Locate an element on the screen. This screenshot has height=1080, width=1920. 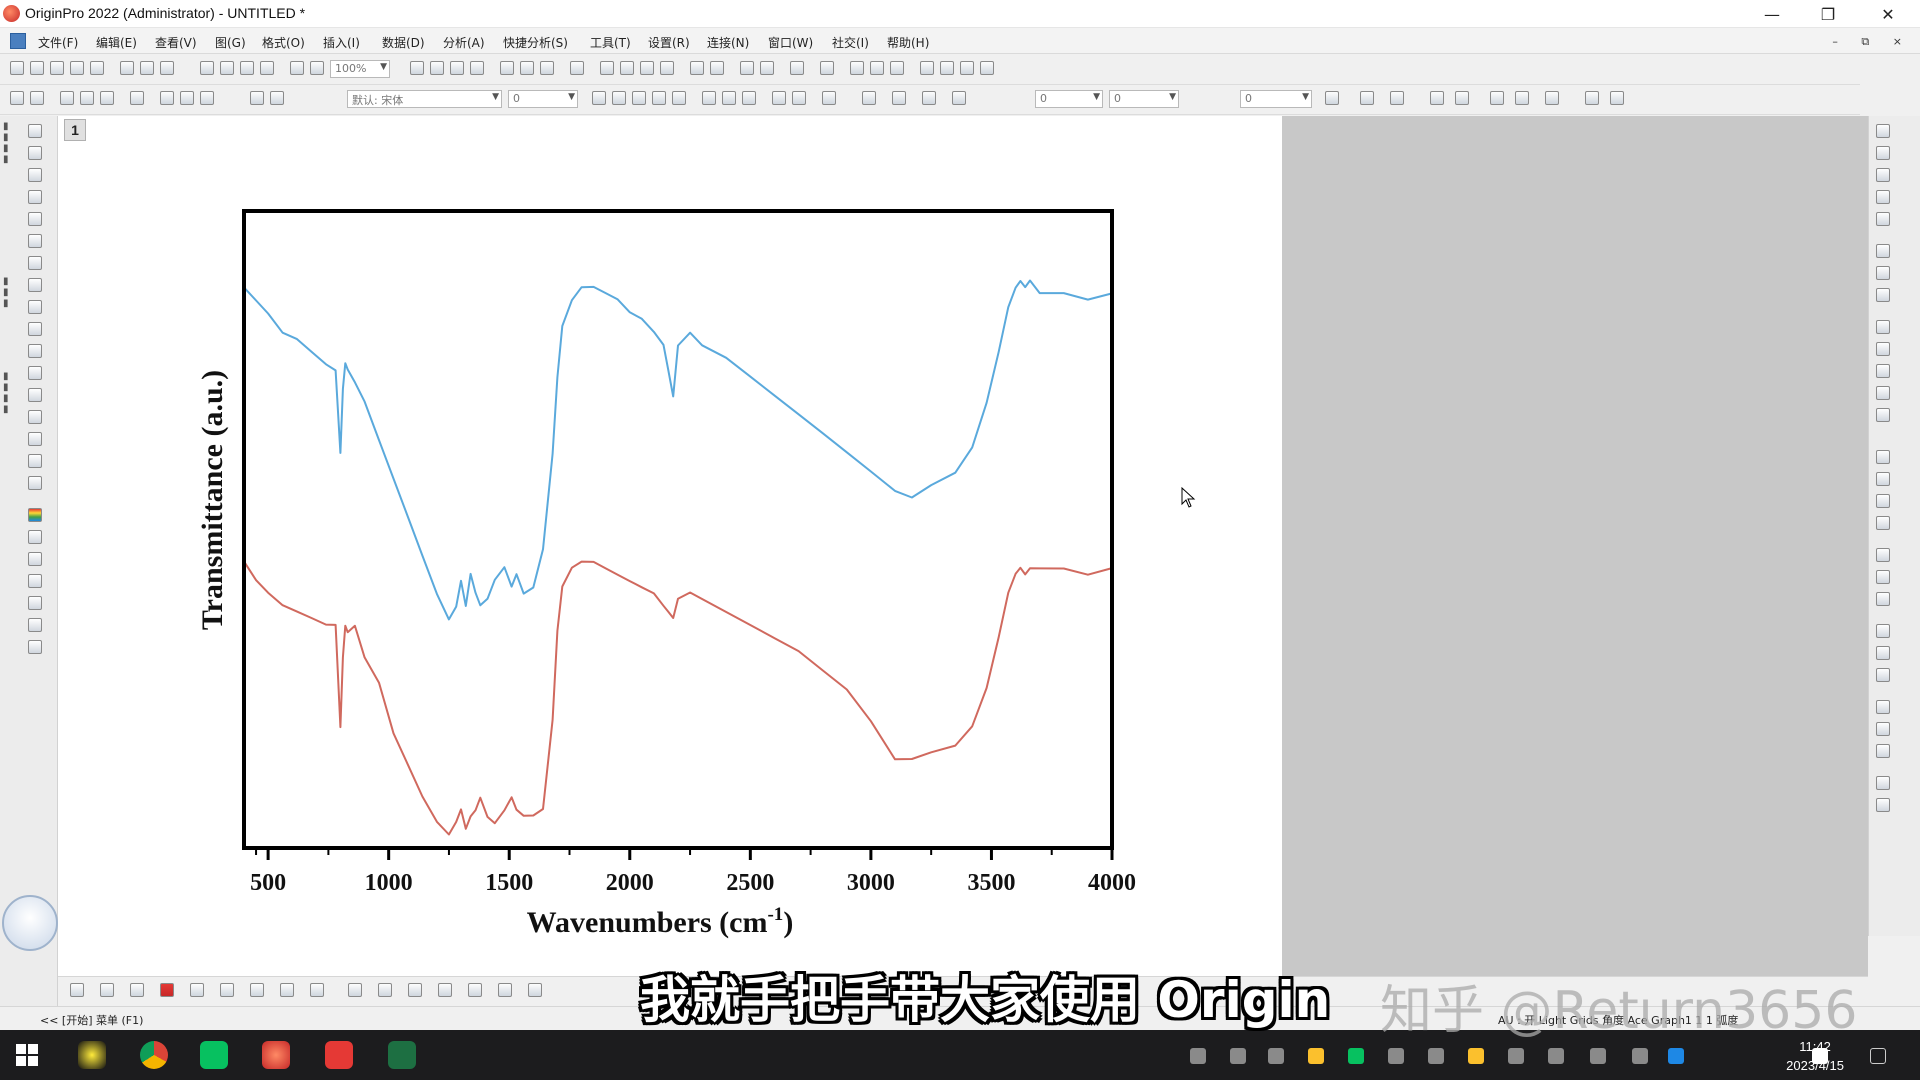
tray-wifi-icon is located at coordinates (1556, 1056).